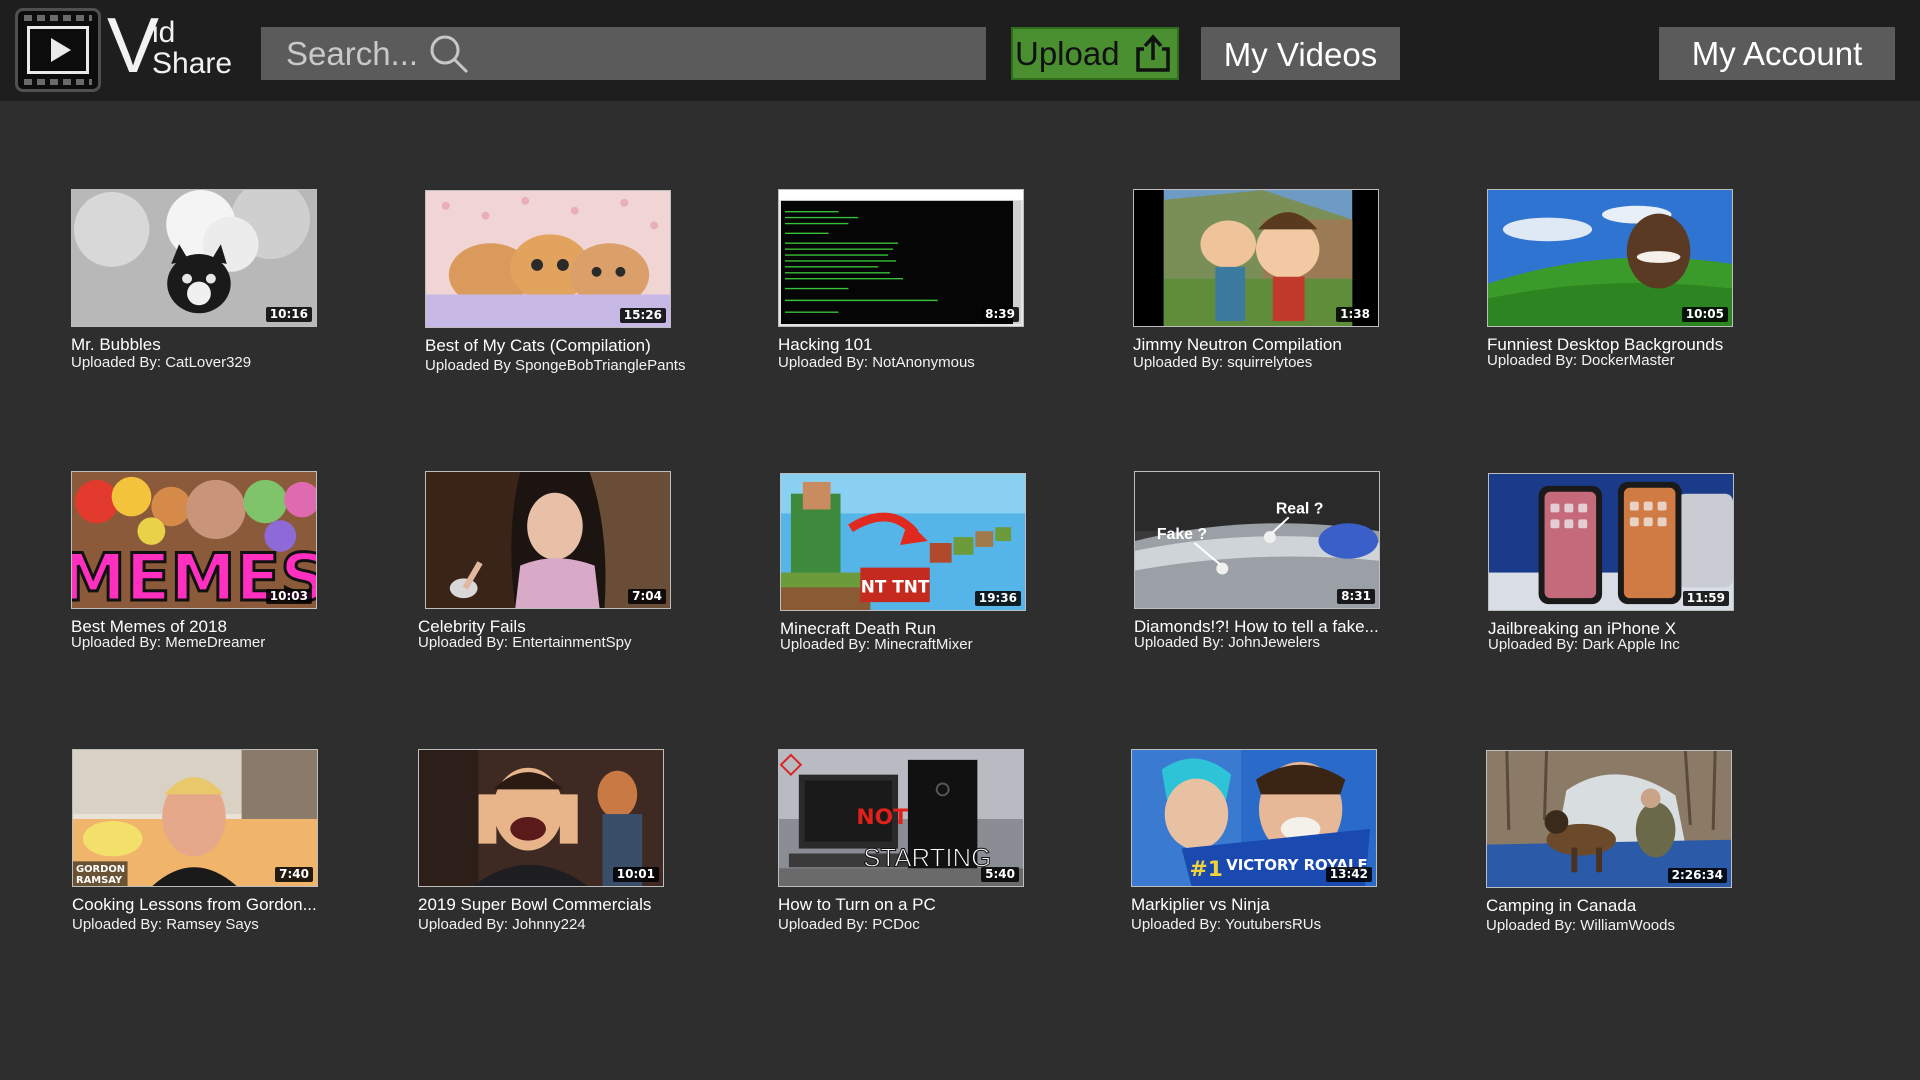  What do you see at coordinates (1580, 925) in the screenshot?
I see `video-uploader: Uploaded By: WilliamWoods` at bounding box center [1580, 925].